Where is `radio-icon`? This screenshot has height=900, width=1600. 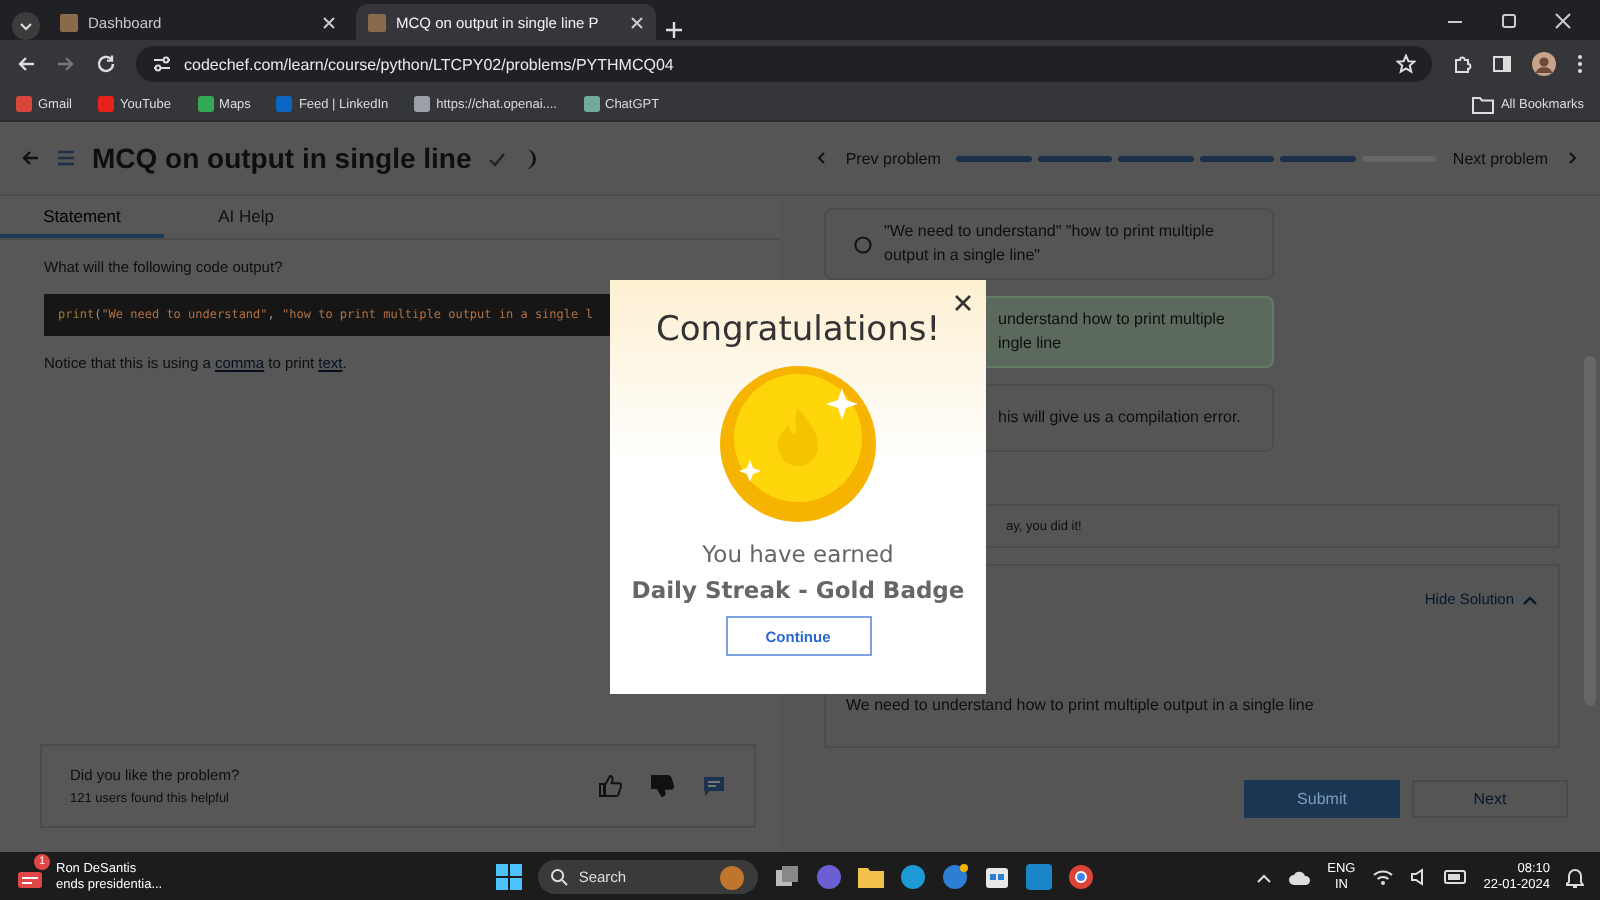 radio-icon is located at coordinates (863, 244).